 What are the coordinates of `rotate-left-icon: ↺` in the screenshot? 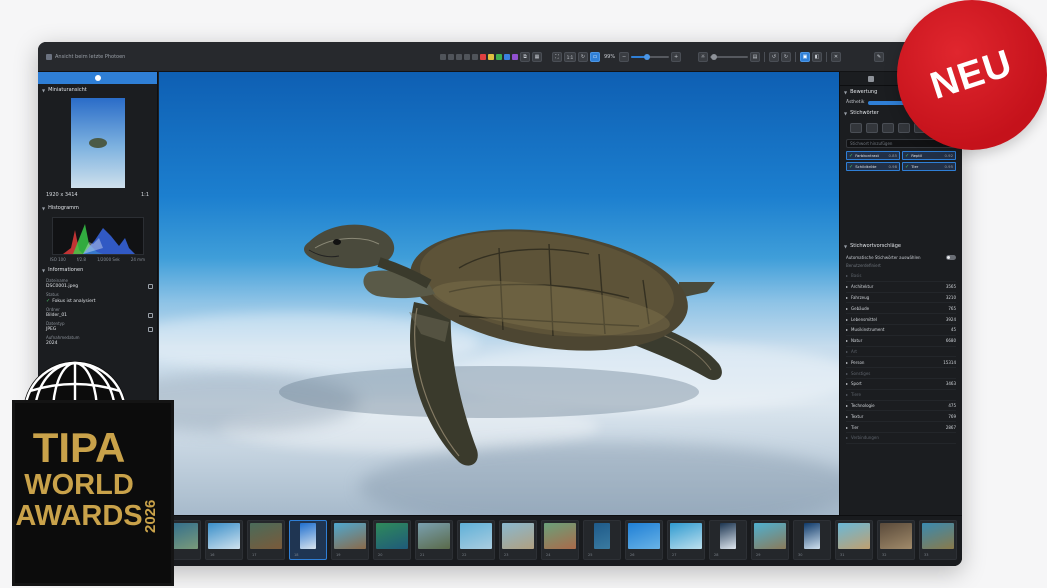 It's located at (774, 57).